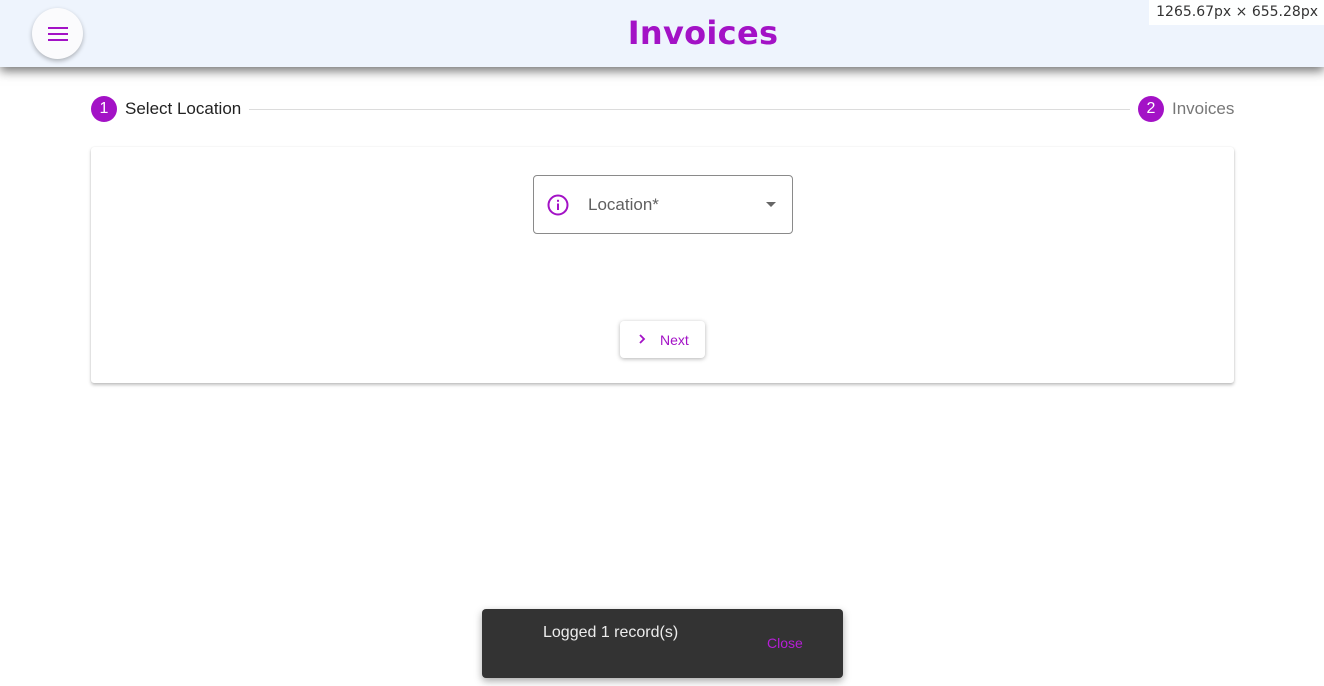 The image size is (1324, 686). Describe the element at coordinates (1151, 109) in the screenshot. I see `step-number-badge: 2` at that location.